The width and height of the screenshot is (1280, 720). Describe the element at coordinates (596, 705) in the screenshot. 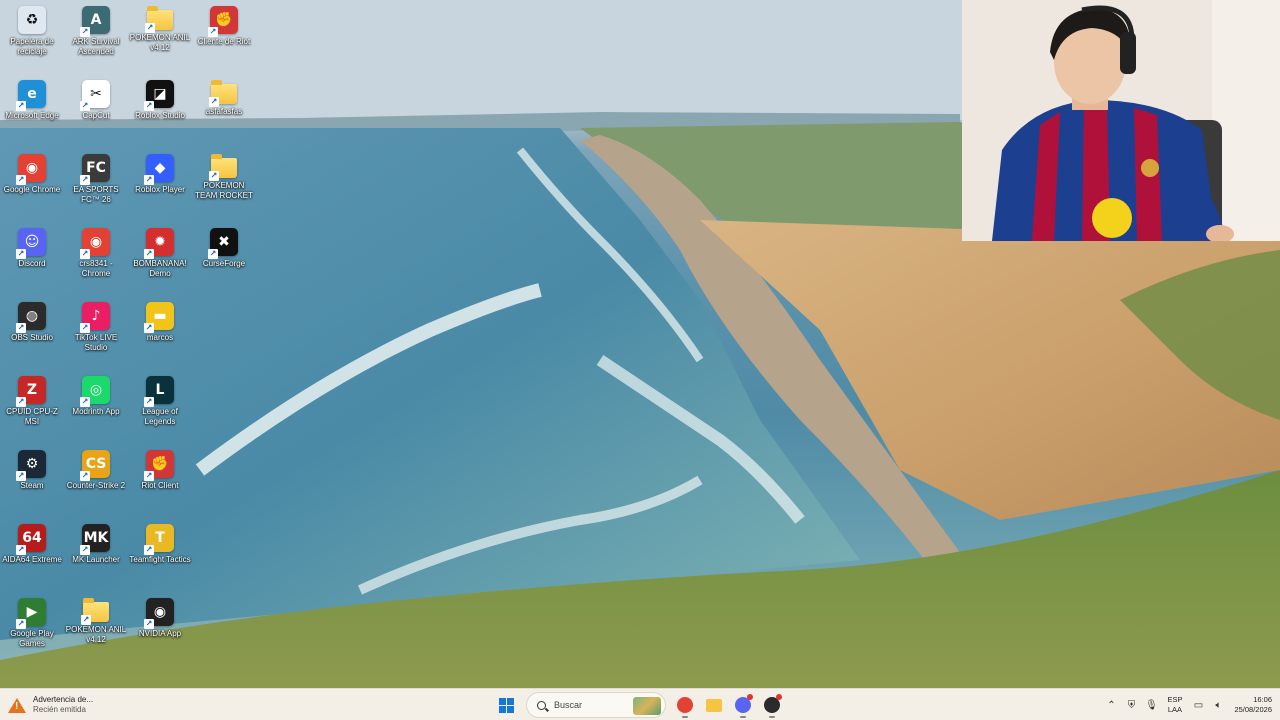

I see `taskbar-search-box: Buscar` at that location.